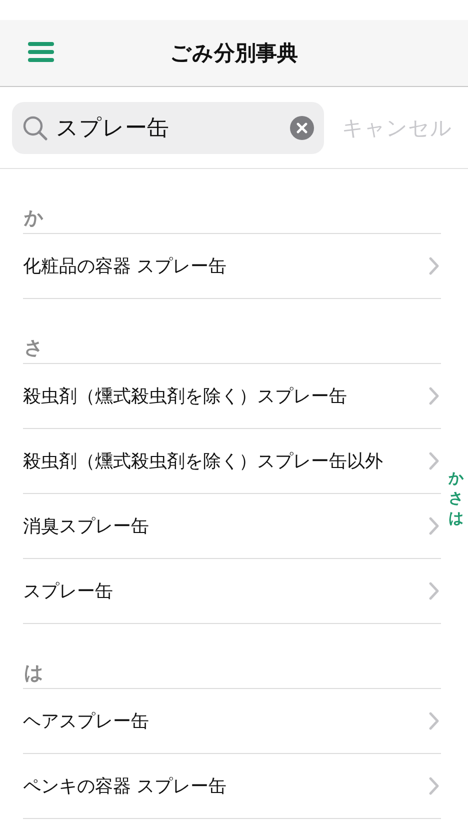 The height and width of the screenshot is (826, 468). I want to click on section-header: か, so click(232, 201).